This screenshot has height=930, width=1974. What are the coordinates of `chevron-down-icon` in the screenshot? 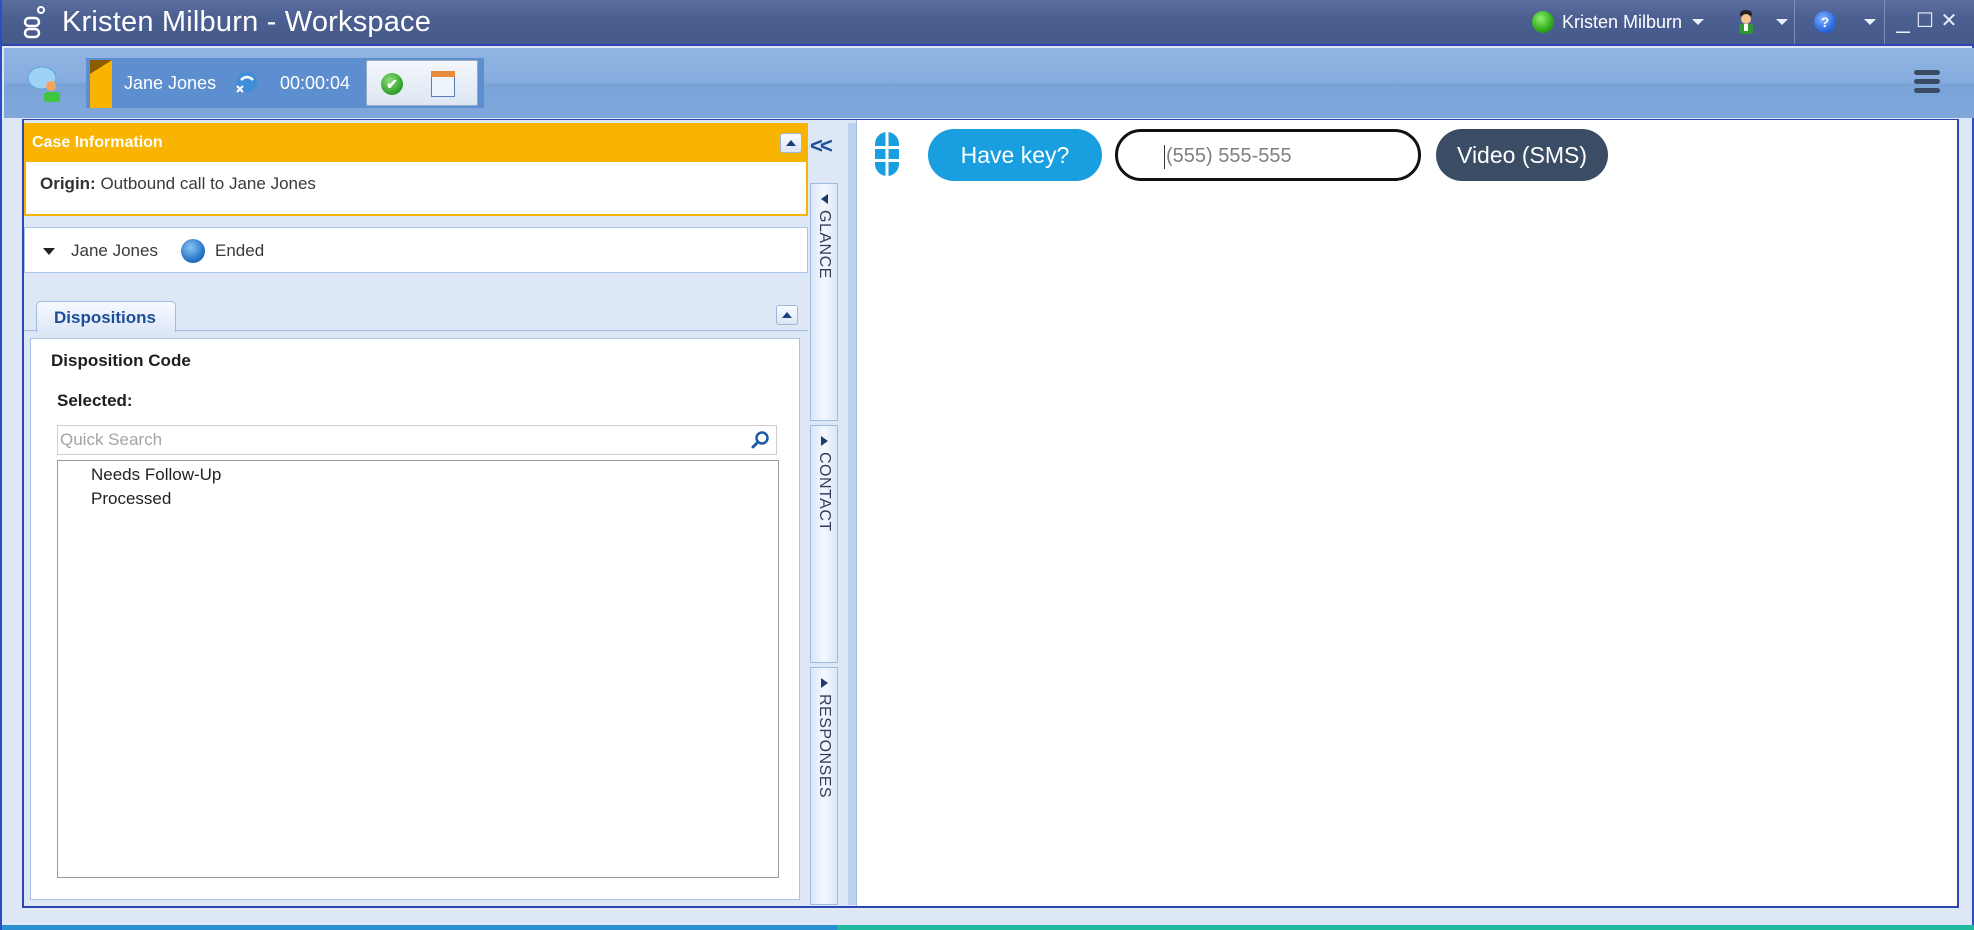 It's located at (1698, 22).